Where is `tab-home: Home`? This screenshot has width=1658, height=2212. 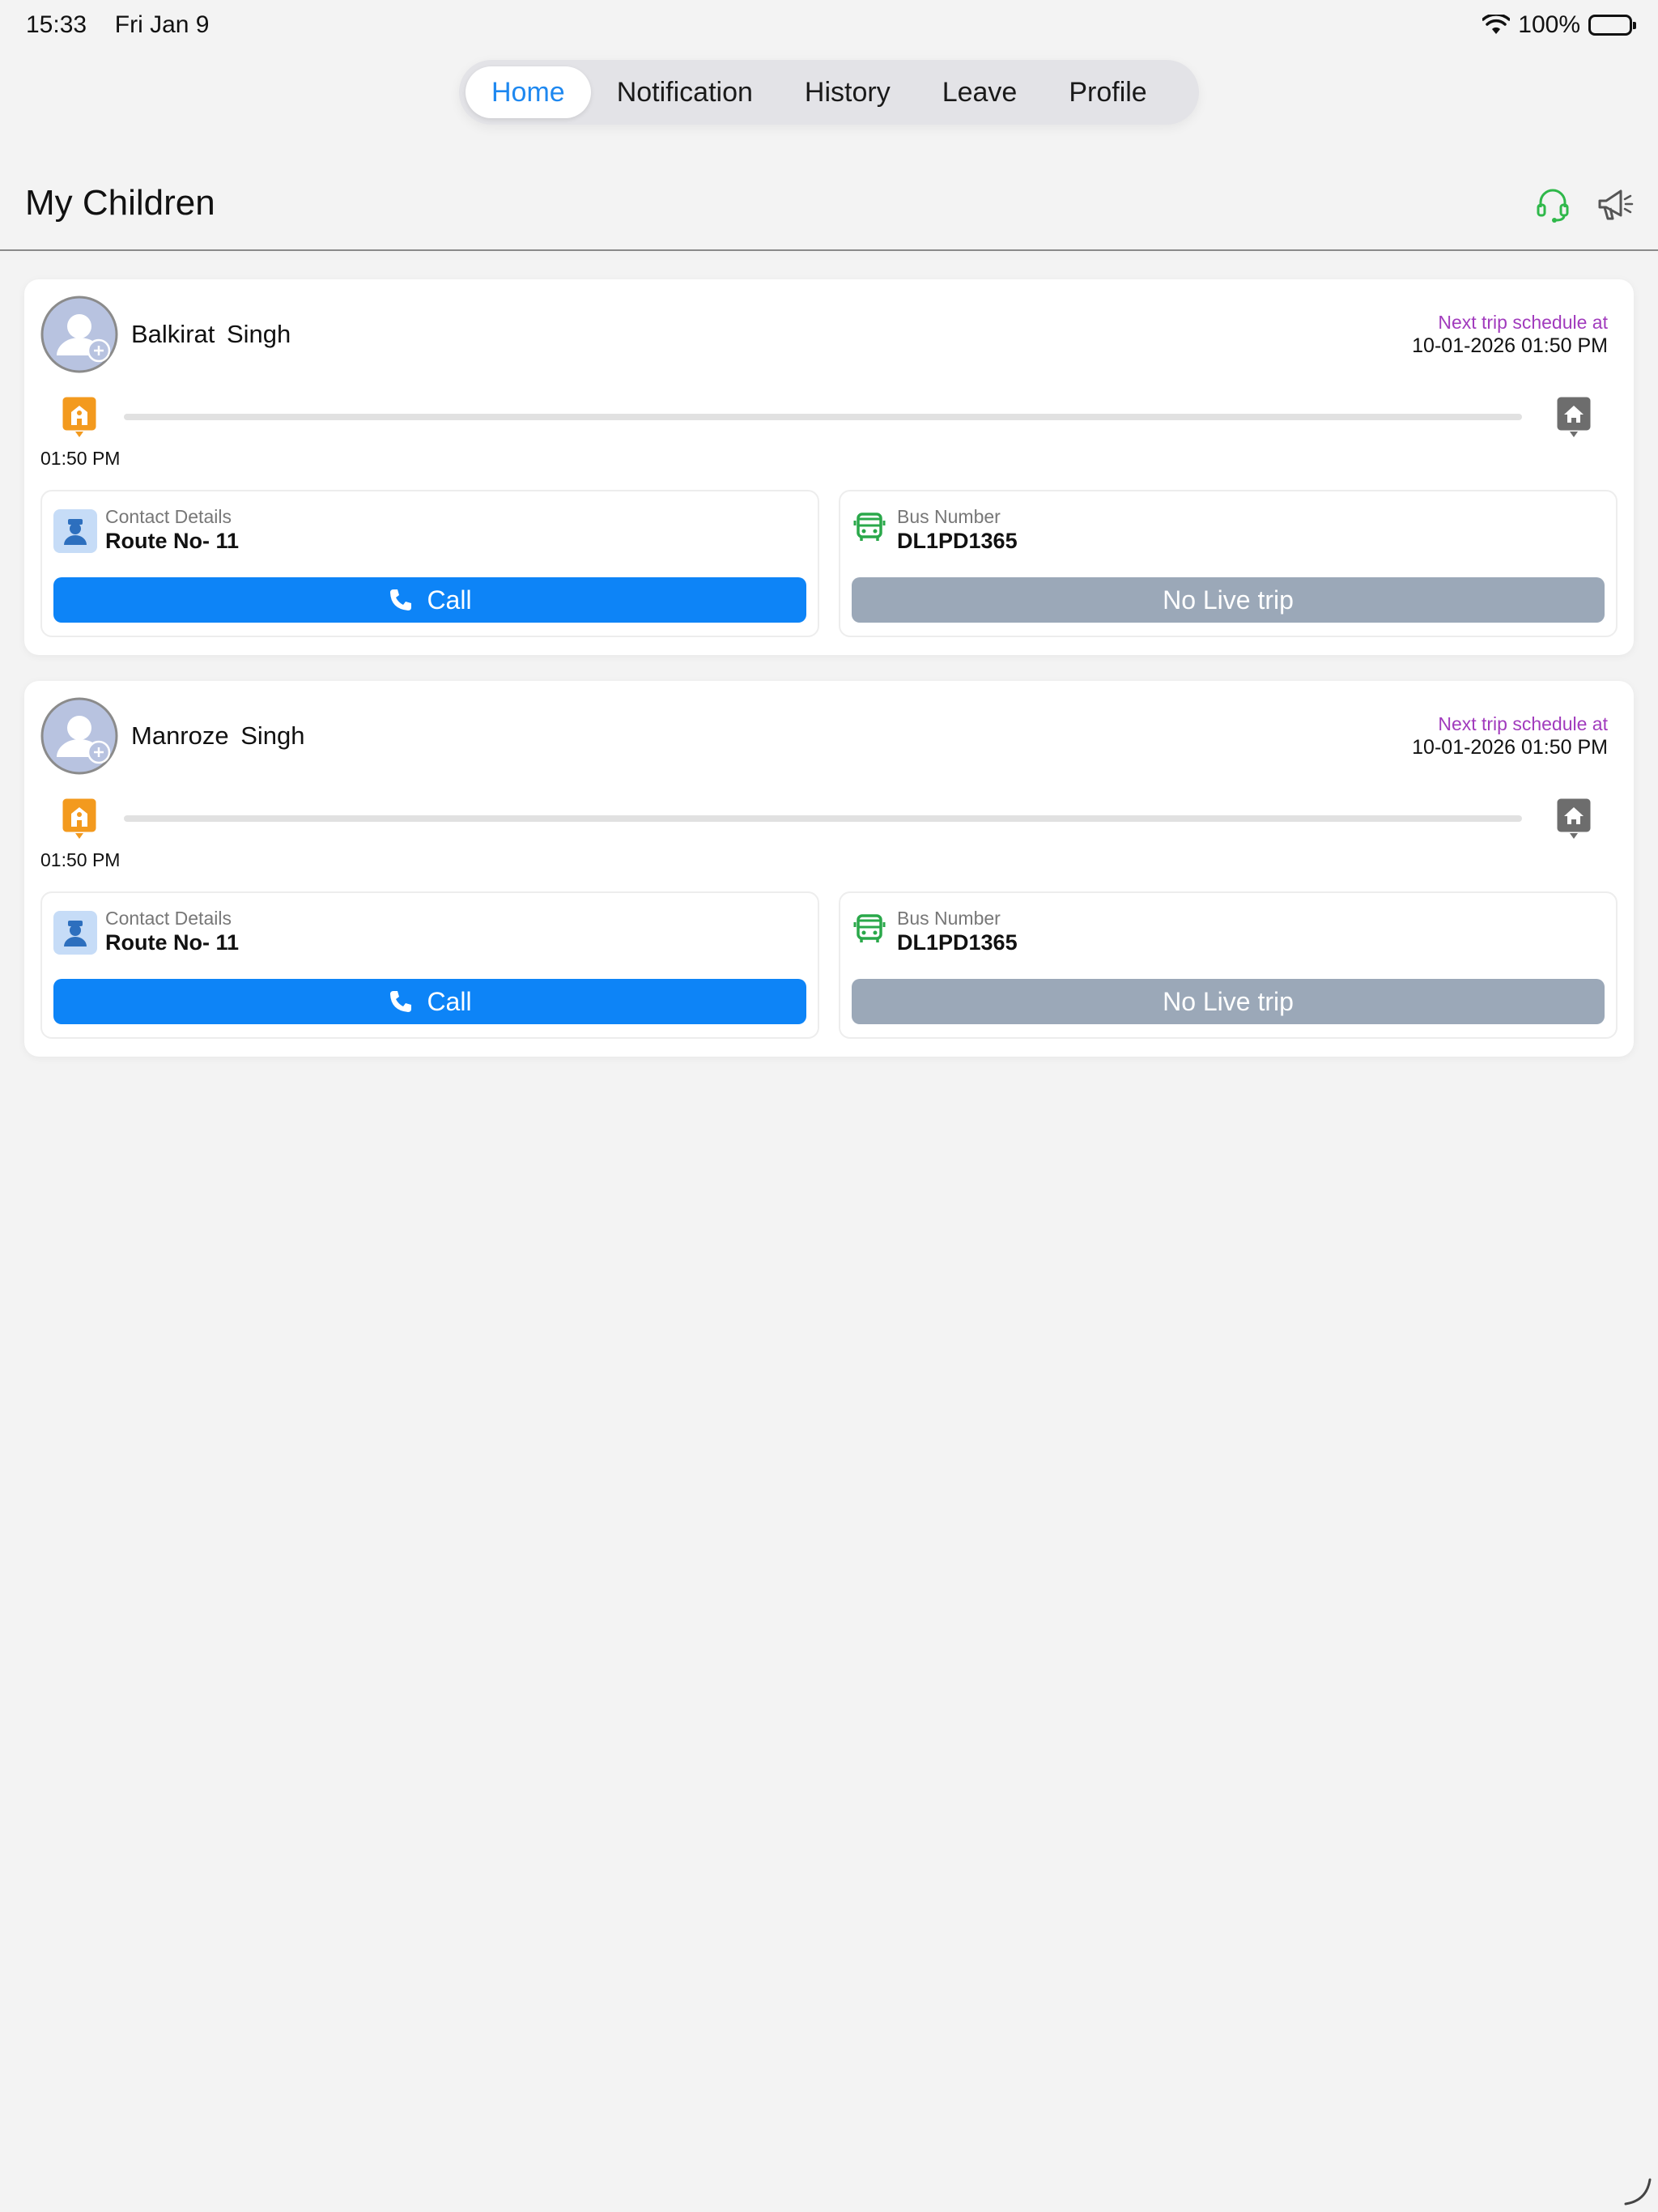 tab-home: Home is located at coordinates (528, 92).